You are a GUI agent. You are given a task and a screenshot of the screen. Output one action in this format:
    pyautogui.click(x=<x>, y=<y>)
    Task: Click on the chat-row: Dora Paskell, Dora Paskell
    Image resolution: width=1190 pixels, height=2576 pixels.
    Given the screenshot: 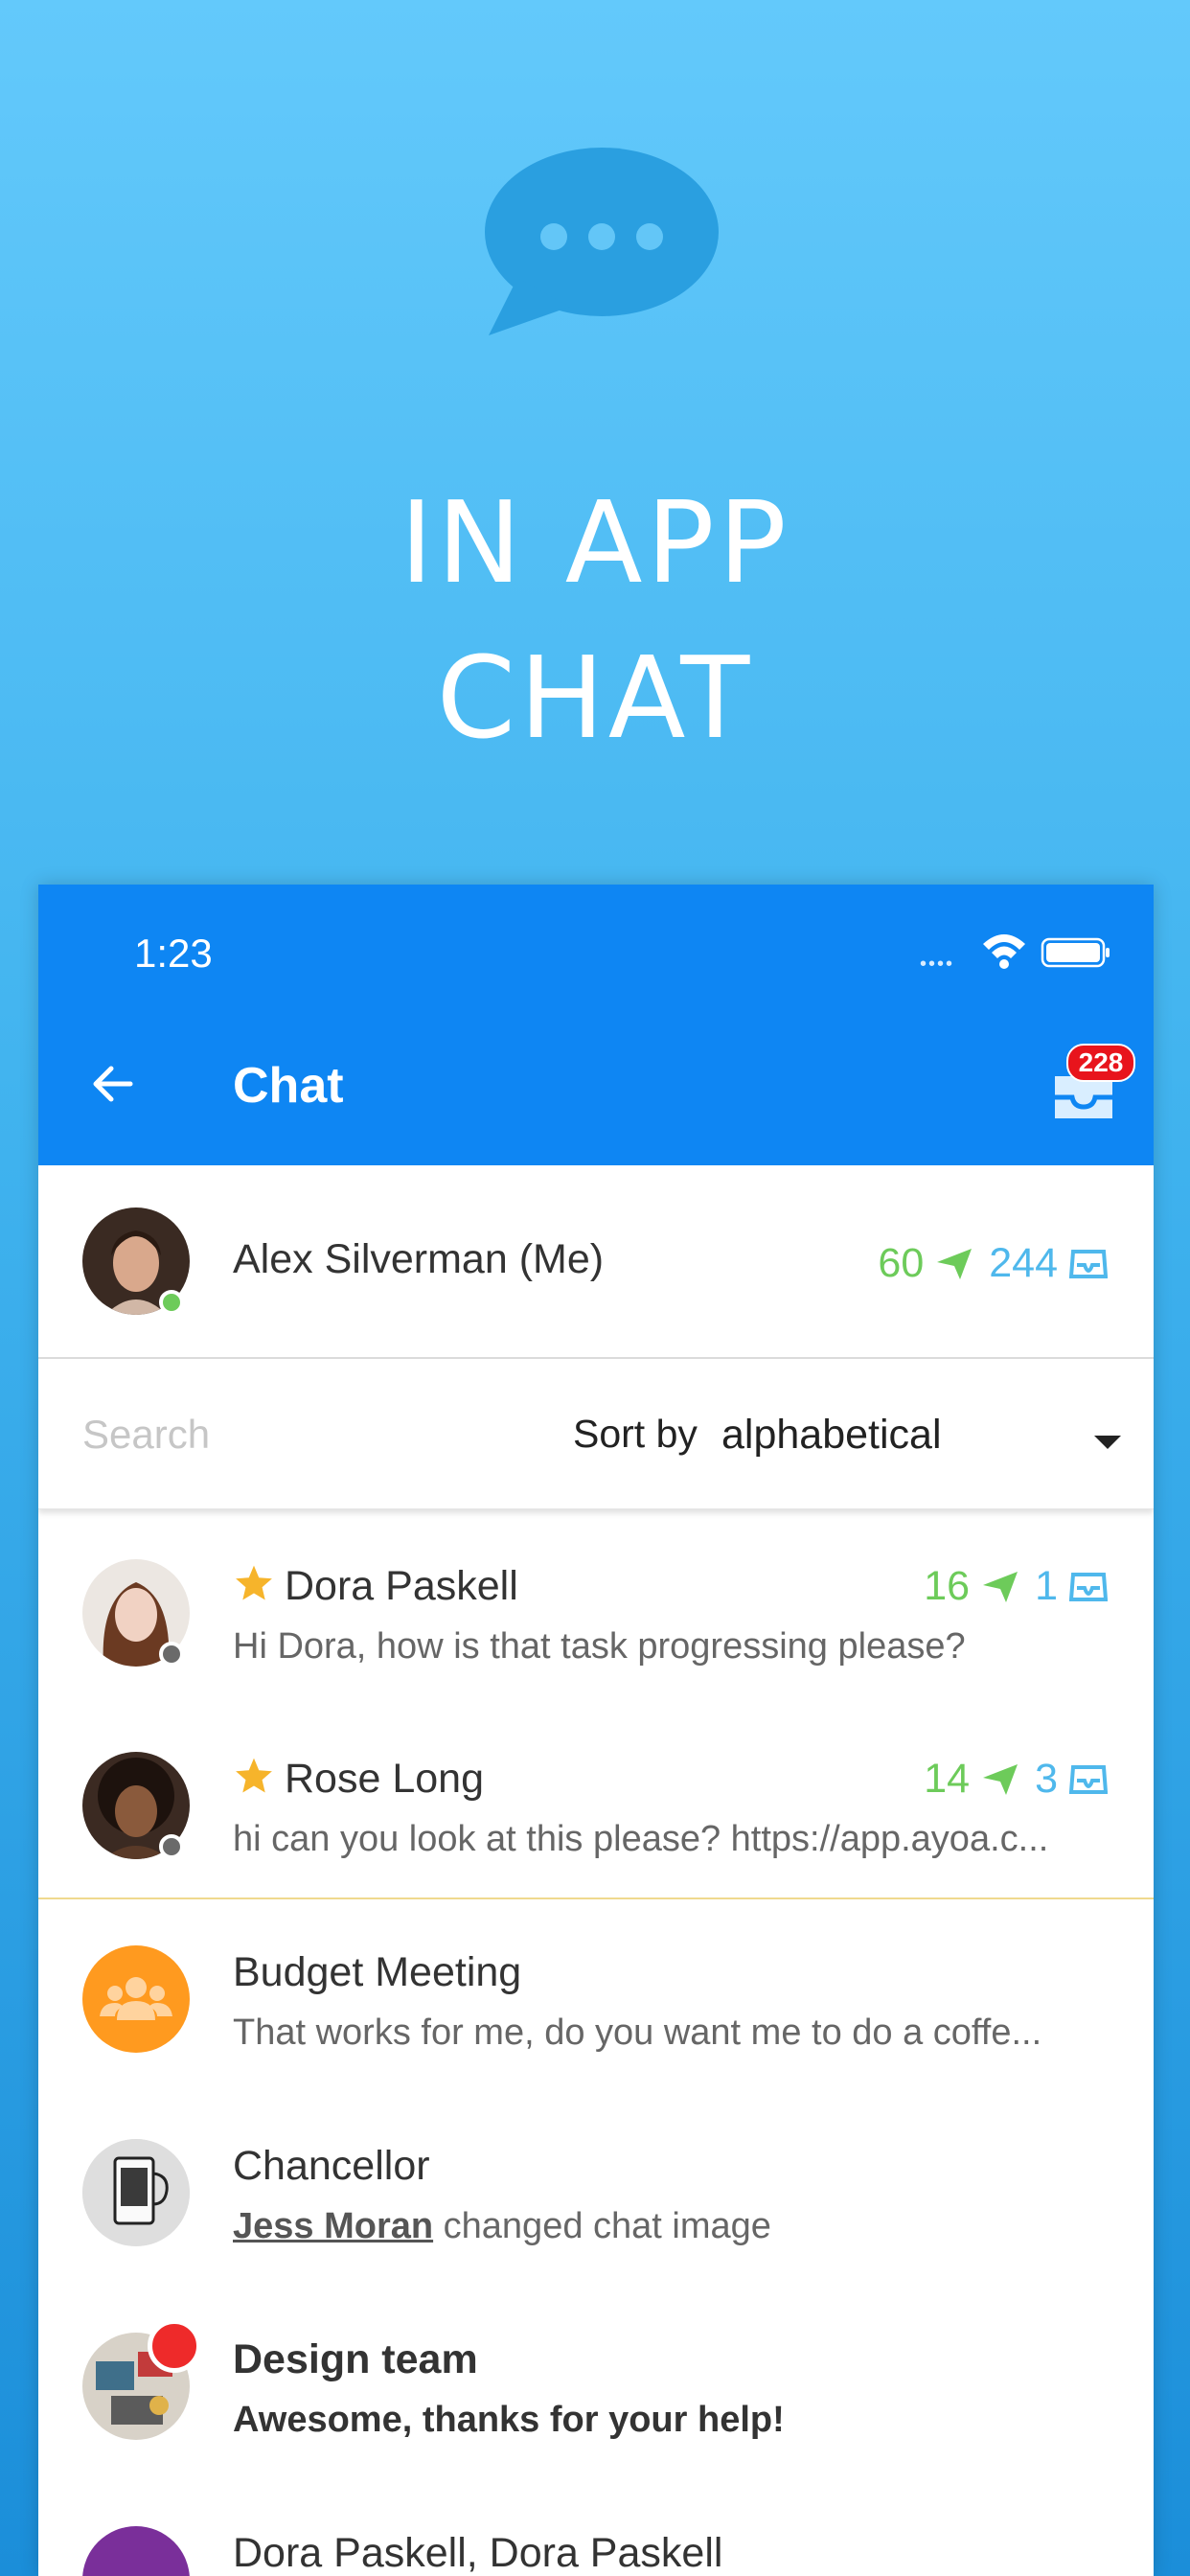 What is the action you would take?
    pyautogui.click(x=596, y=2530)
    